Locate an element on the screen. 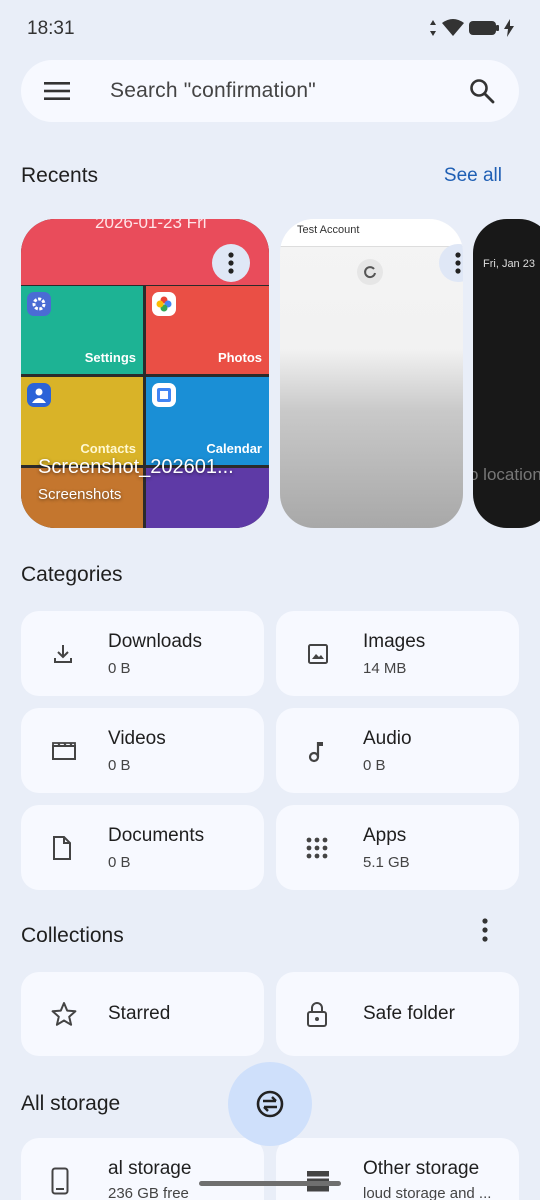 The width and height of the screenshot is (540, 1200). music-note-icon is located at coordinates (315, 751).